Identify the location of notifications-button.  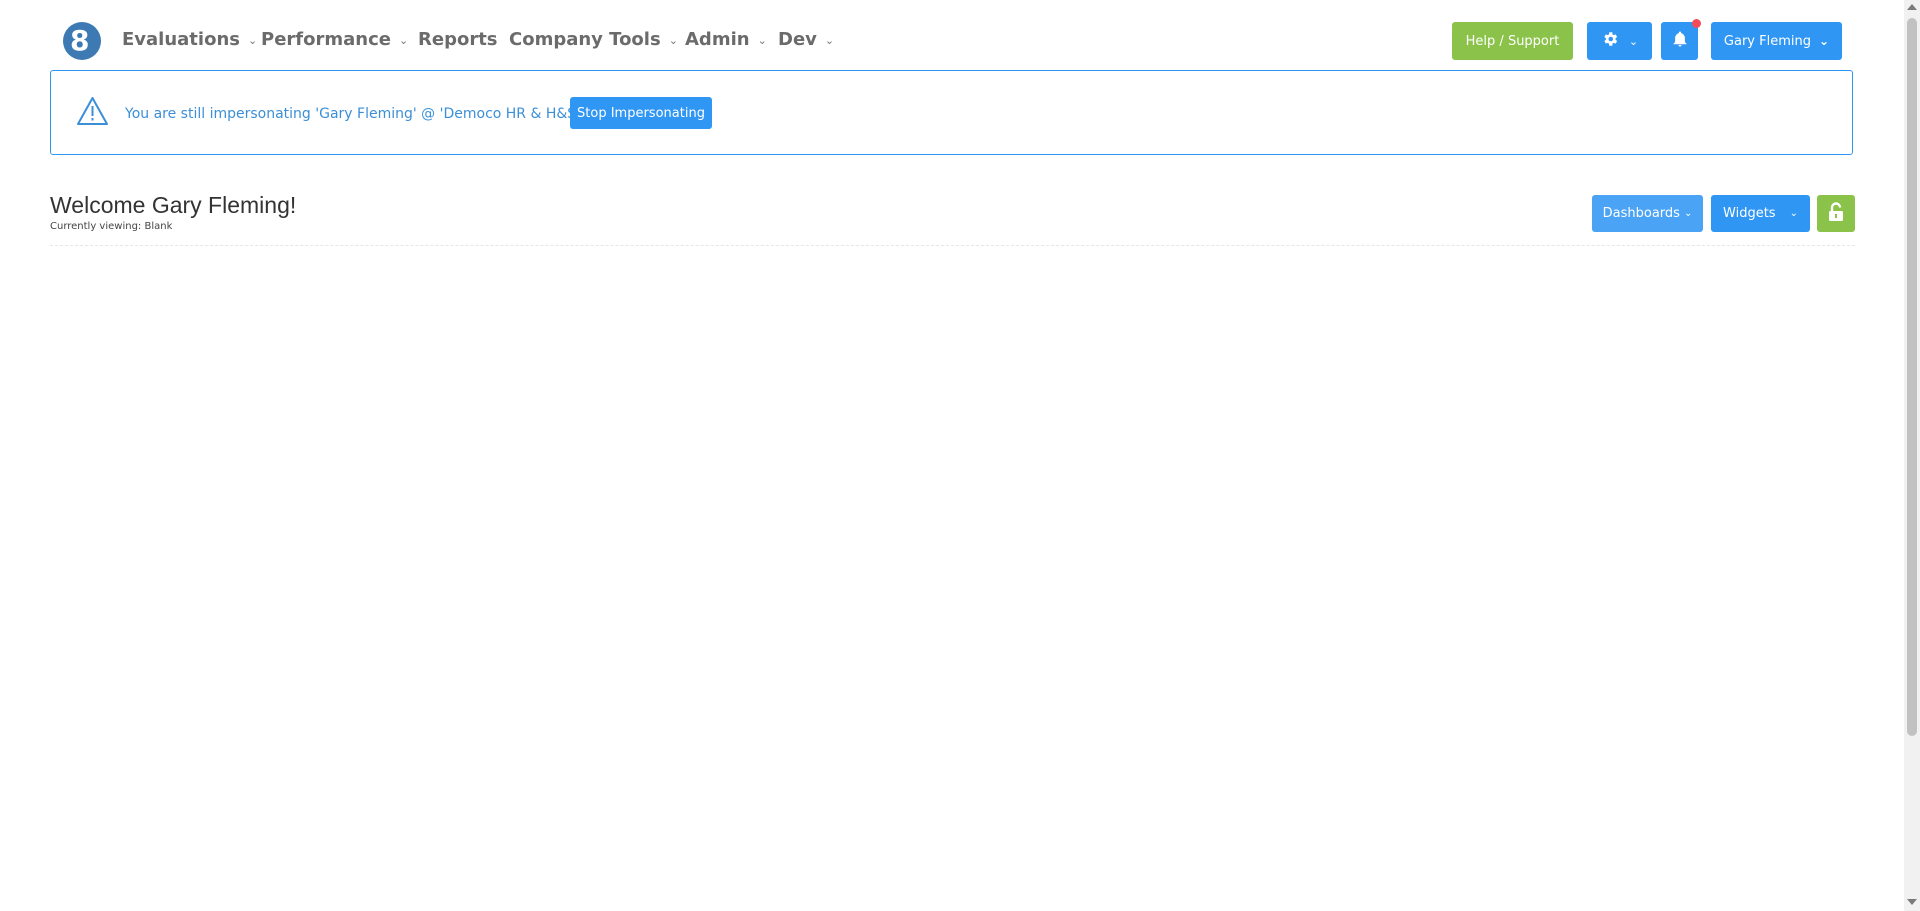
(1681, 39).